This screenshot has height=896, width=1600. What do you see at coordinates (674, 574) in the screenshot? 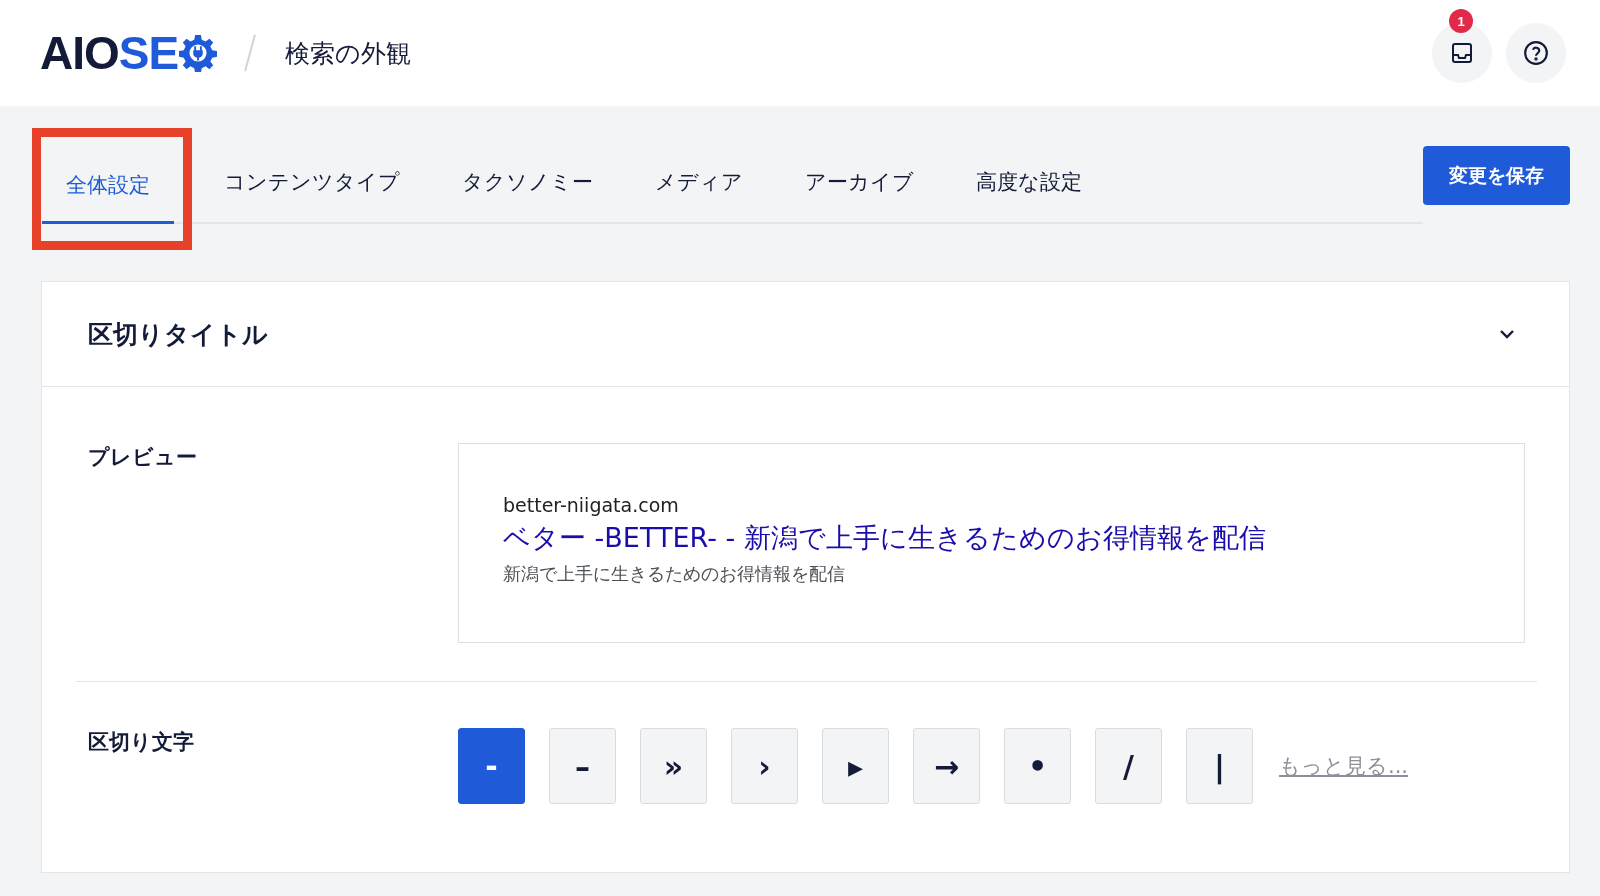
I see `preview-description: 新潟で上手に生きるためのお得情報を配信` at bounding box center [674, 574].